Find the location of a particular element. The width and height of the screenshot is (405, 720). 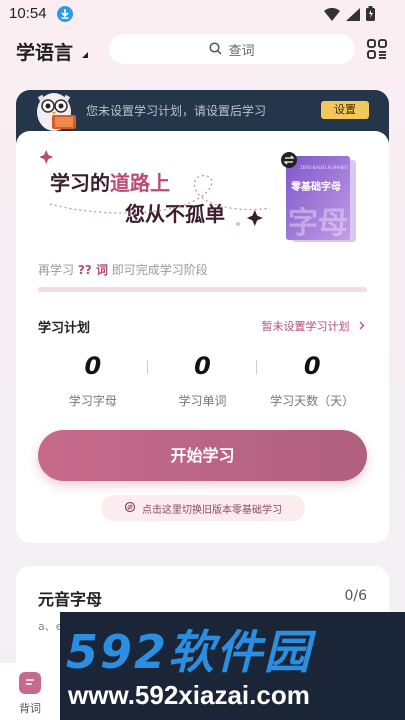

stat-days: 0 学习天数（天） is located at coordinates (312, 382).